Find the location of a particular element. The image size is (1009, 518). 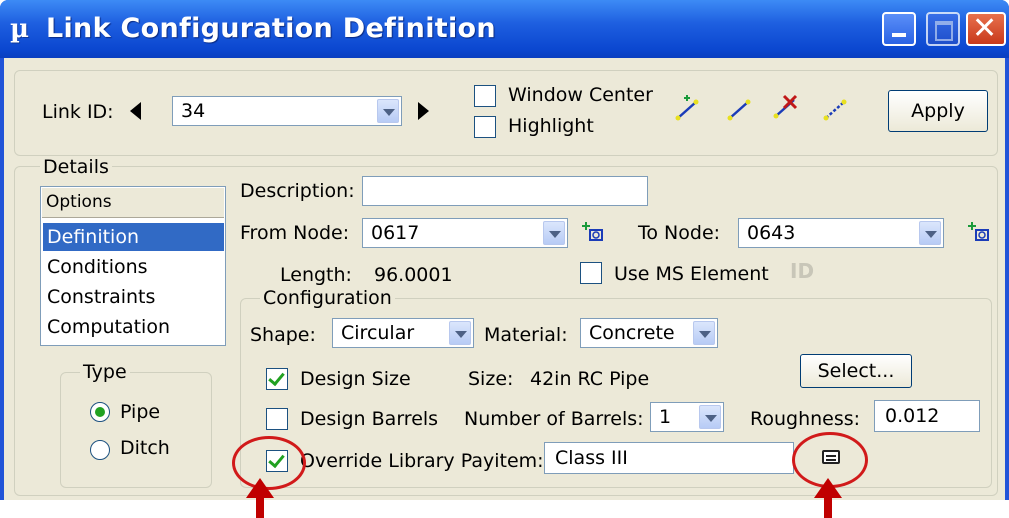

add-link-icon is located at coordinates (688, 108).